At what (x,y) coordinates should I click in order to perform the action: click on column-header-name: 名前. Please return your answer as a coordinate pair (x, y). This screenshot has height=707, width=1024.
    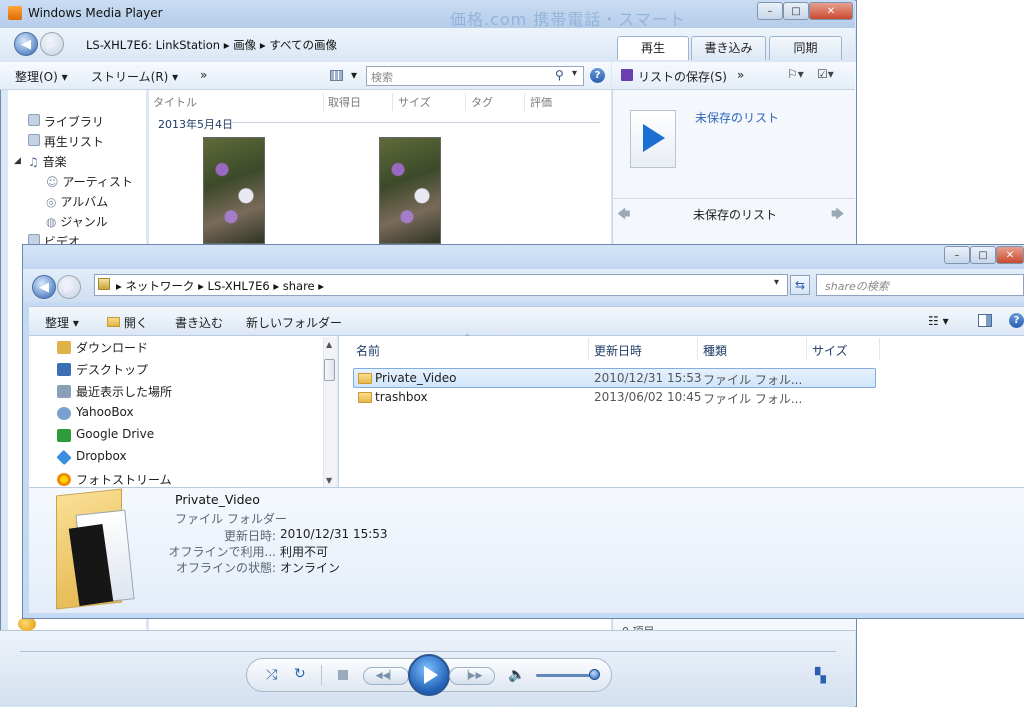
    Looking at the image, I should click on (368, 350).